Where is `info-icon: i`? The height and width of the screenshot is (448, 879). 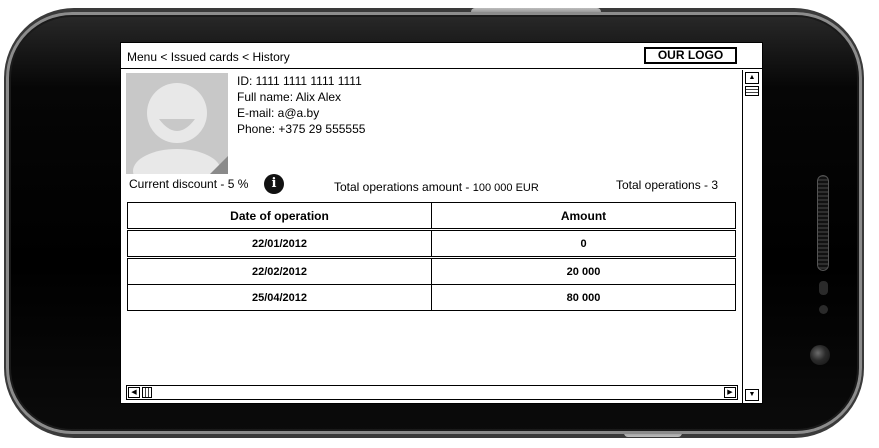
info-icon: i is located at coordinates (274, 184).